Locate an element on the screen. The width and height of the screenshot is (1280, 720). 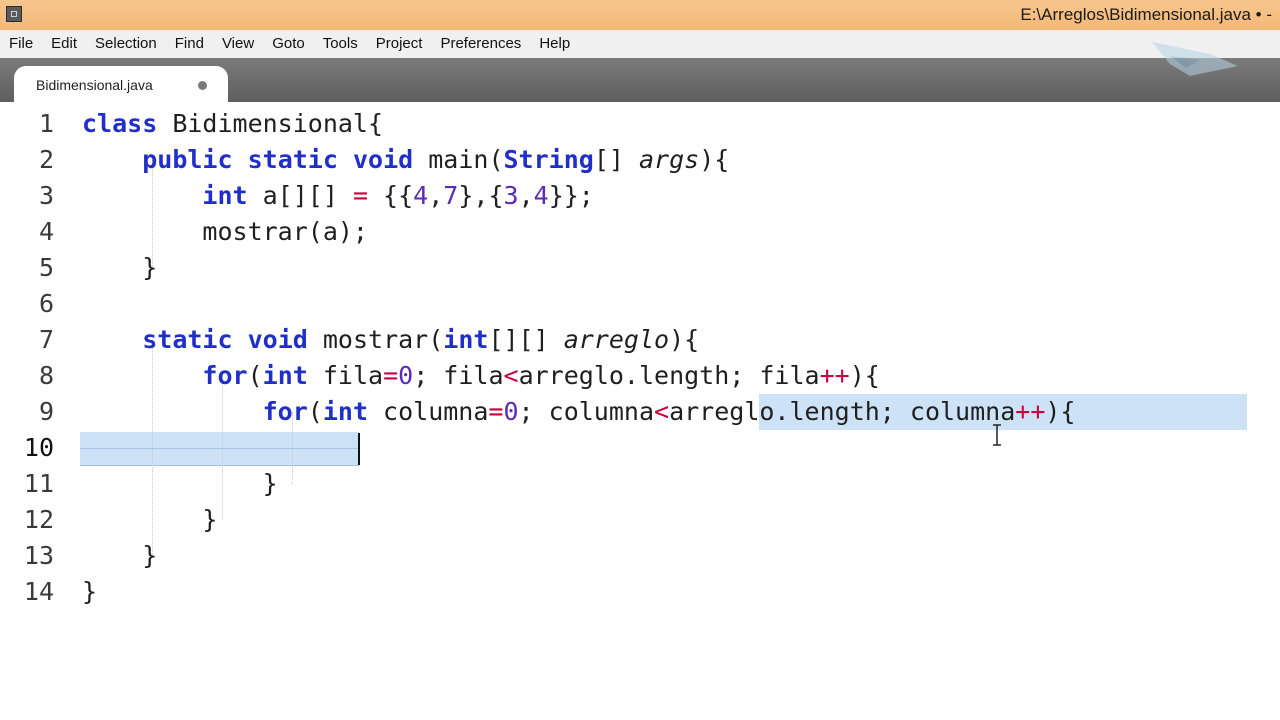
code-line: class Bidimensional{ is located at coordinates (232, 124).